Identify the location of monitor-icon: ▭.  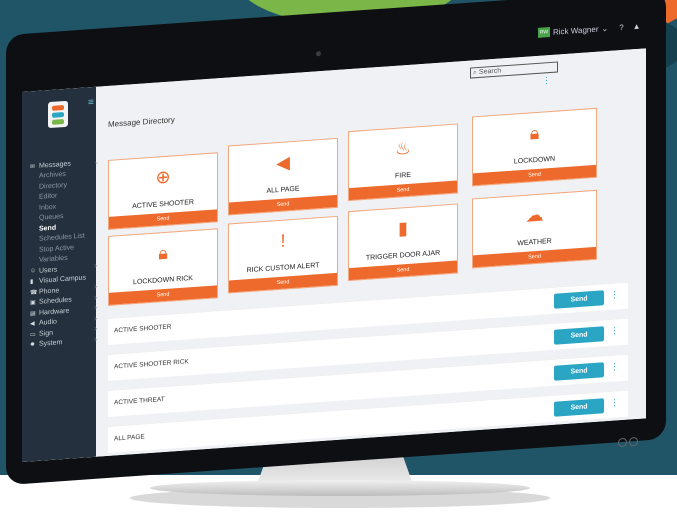
(33, 335).